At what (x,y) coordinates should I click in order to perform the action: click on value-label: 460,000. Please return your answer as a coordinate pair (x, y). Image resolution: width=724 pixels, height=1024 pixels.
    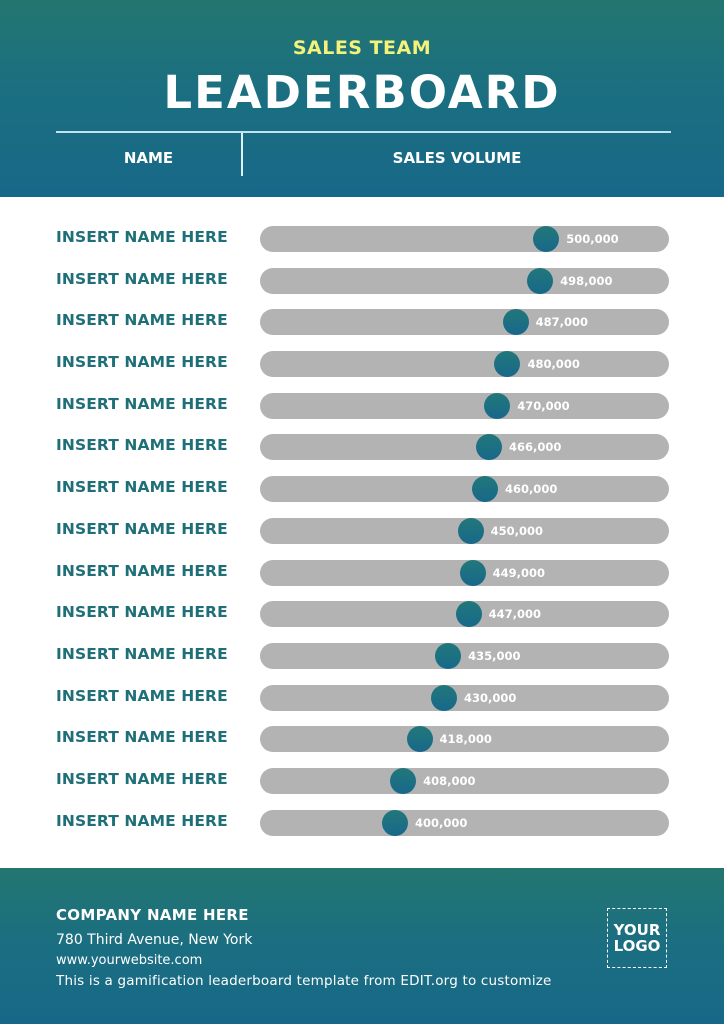
    Looking at the image, I should click on (531, 489).